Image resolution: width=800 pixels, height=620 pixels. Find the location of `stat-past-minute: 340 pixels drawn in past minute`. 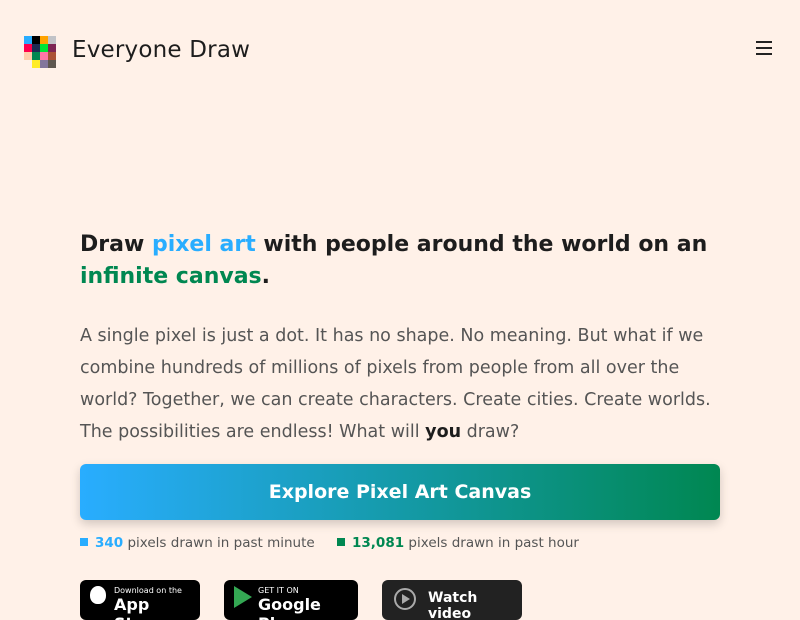

stat-past-minute: 340 pixels drawn in past minute is located at coordinates (197, 543).